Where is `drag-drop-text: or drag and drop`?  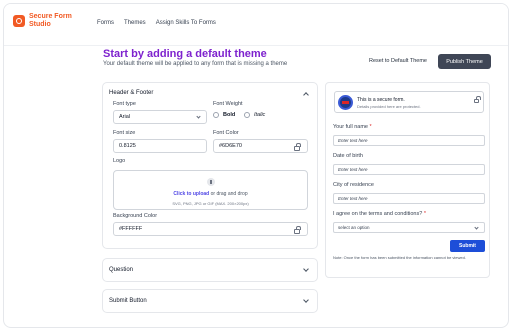
drag-drop-text: or drag and drop is located at coordinates (228, 194).